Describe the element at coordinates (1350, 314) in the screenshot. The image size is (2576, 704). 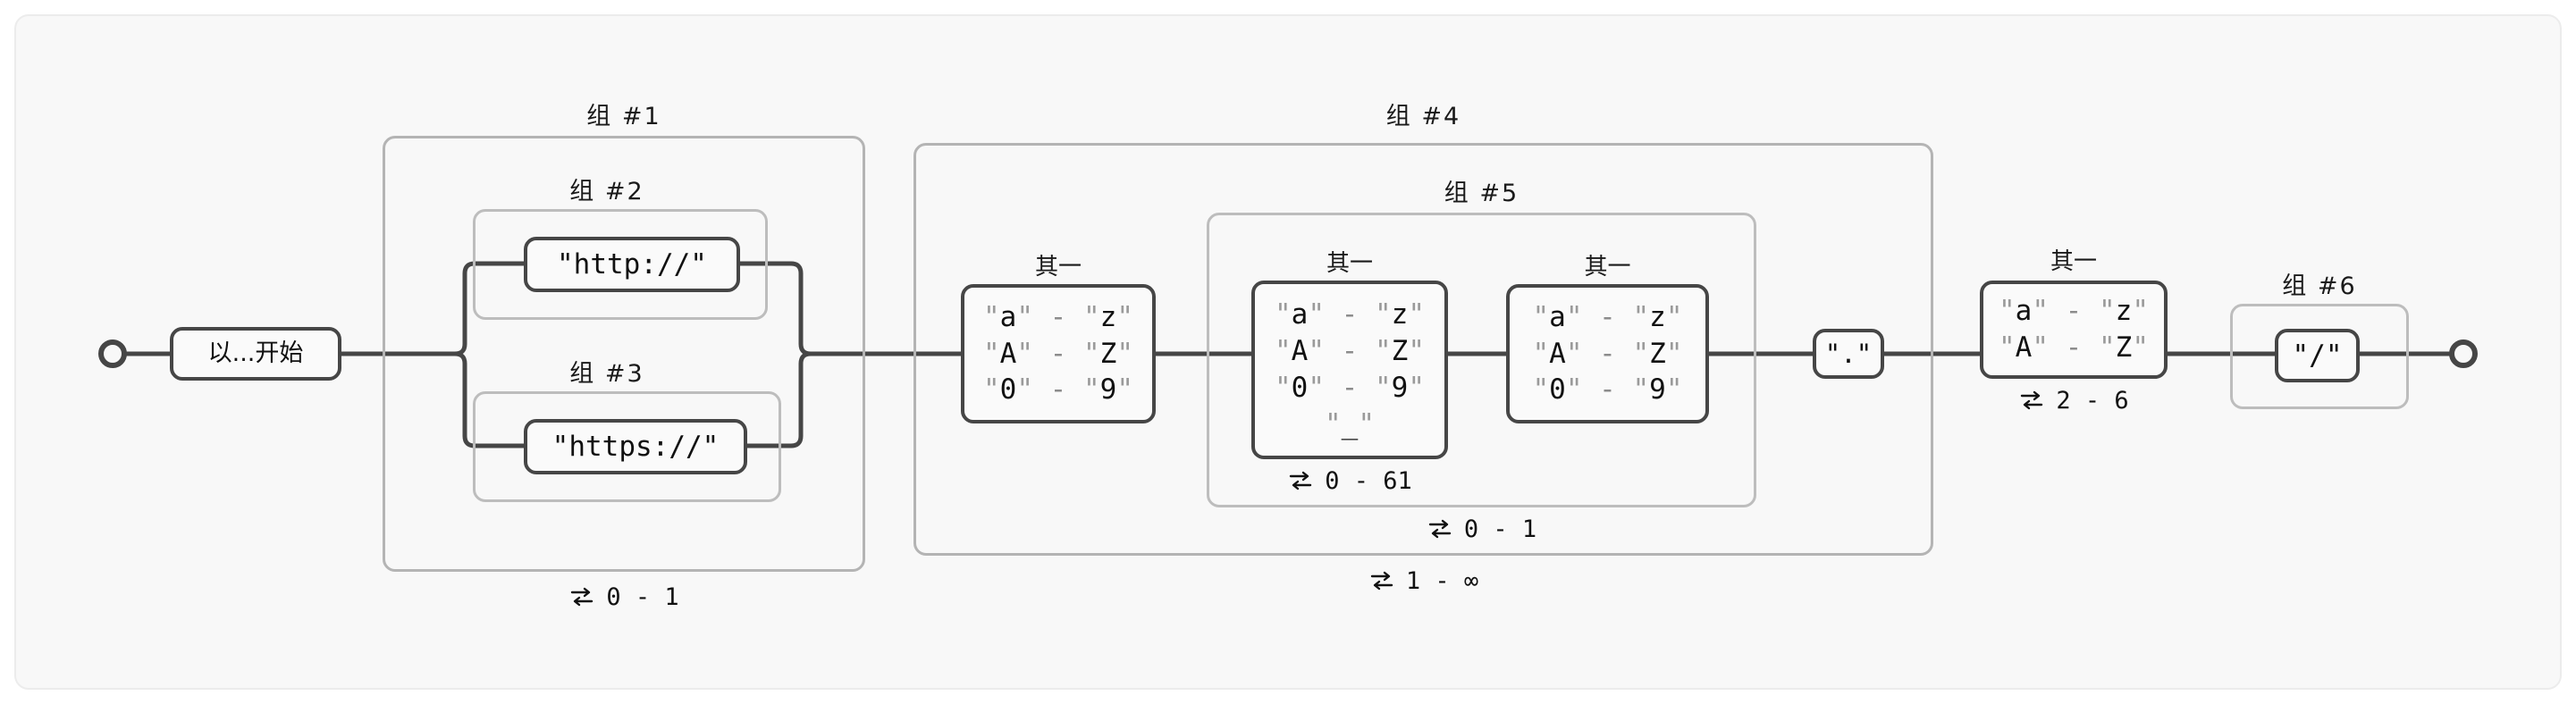
I see `charset-b-row-0: "a" - "z"` at that location.